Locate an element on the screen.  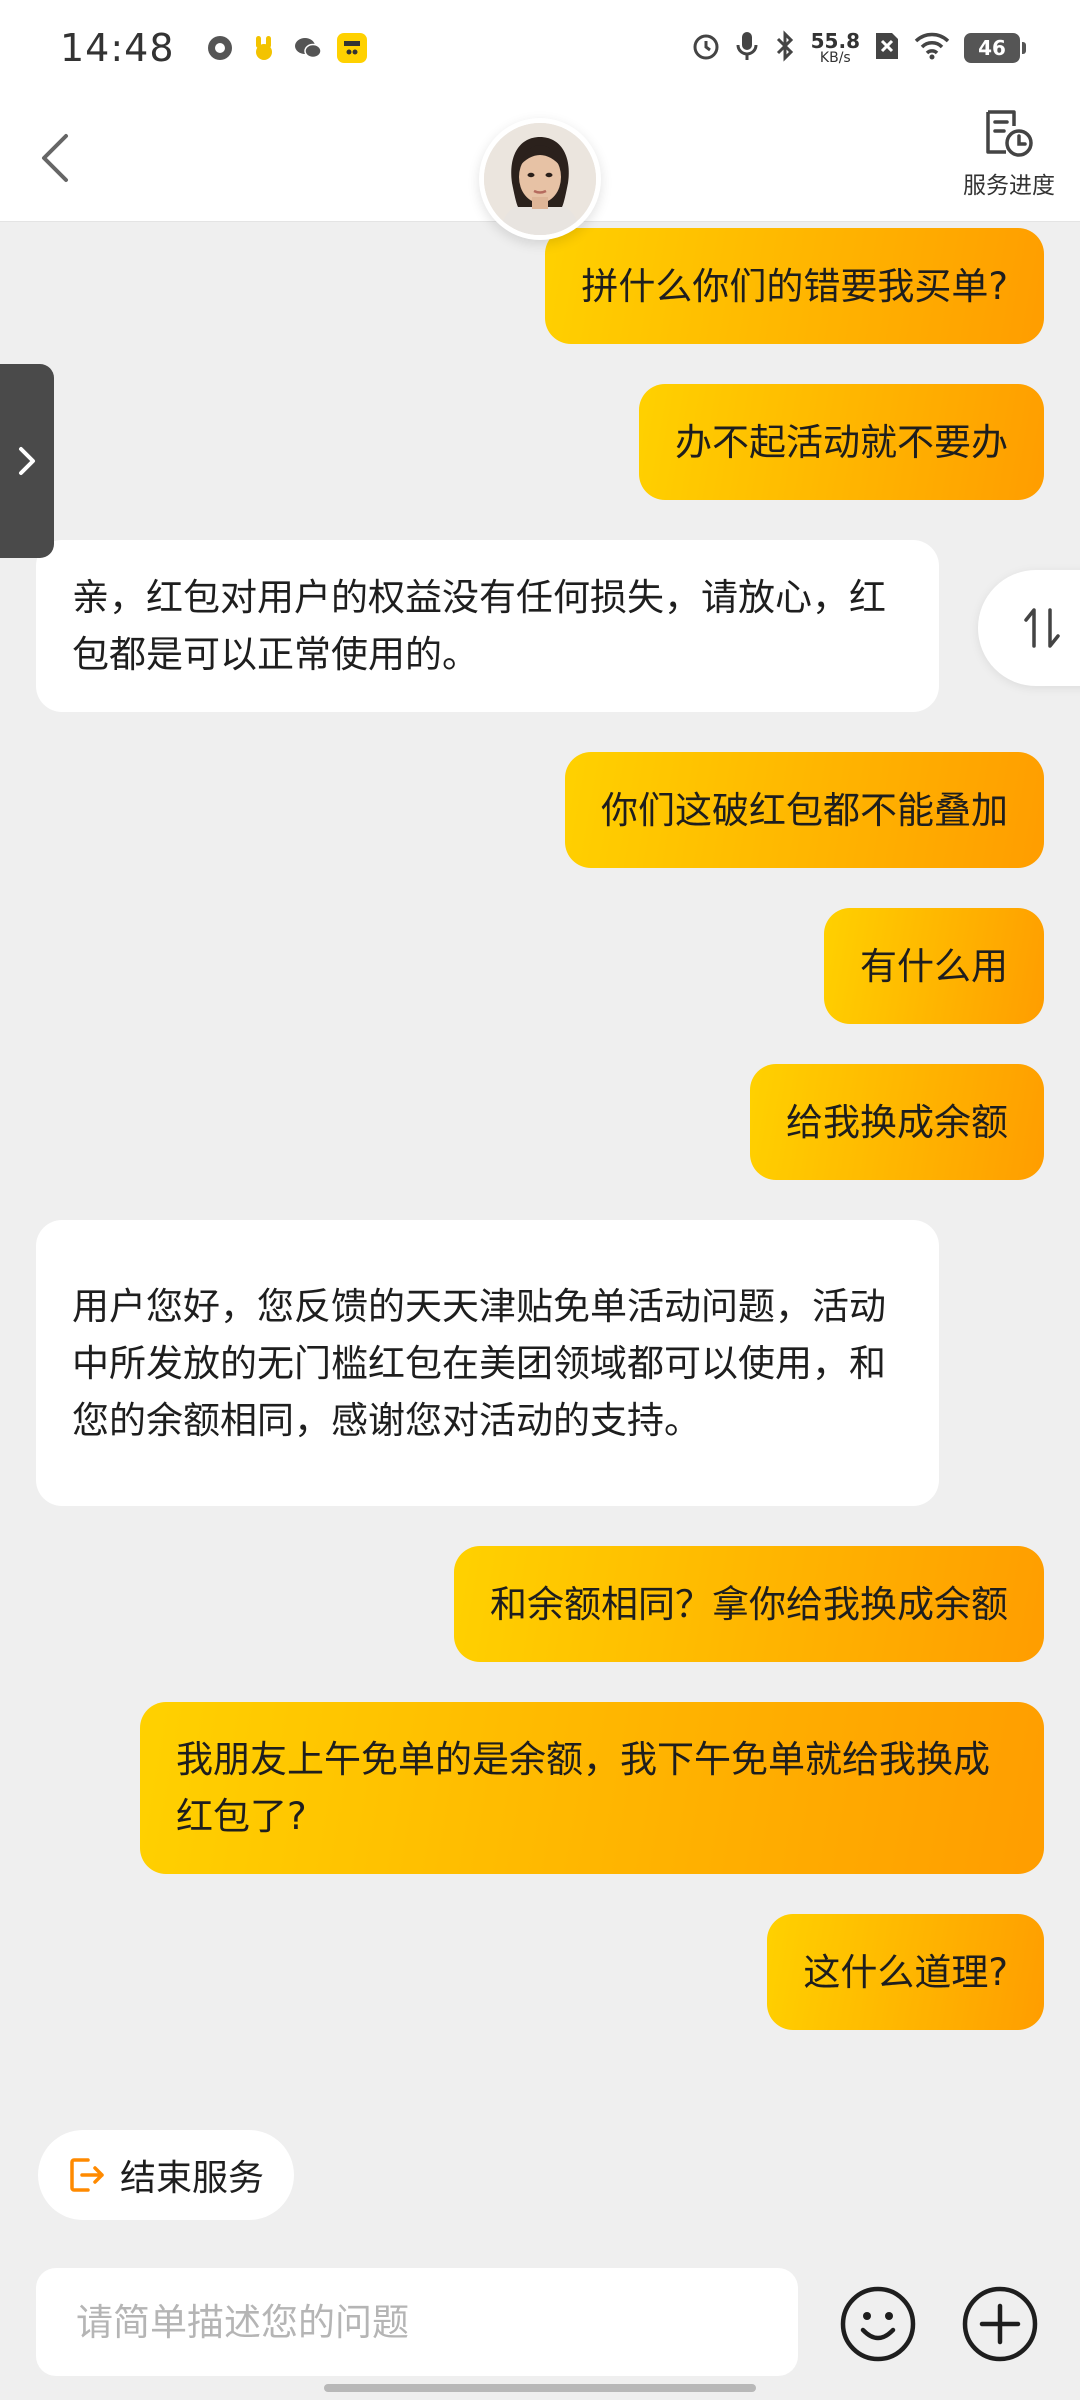
battery-indicator: 46 is located at coordinates (995, 48).